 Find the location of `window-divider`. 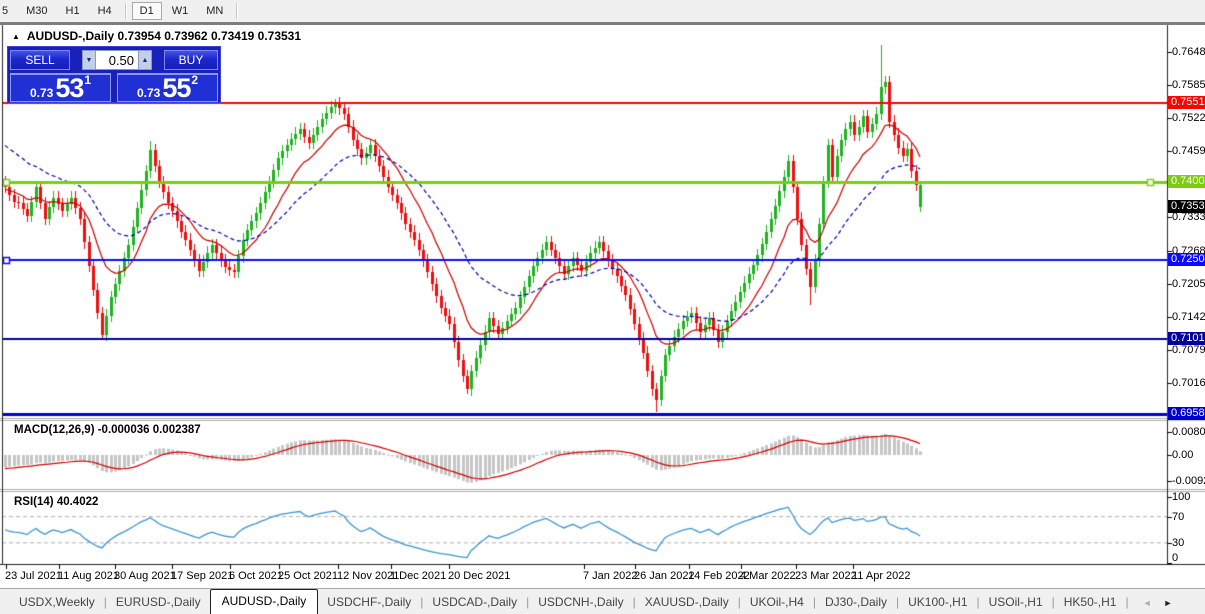

window-divider is located at coordinates (602, 23).